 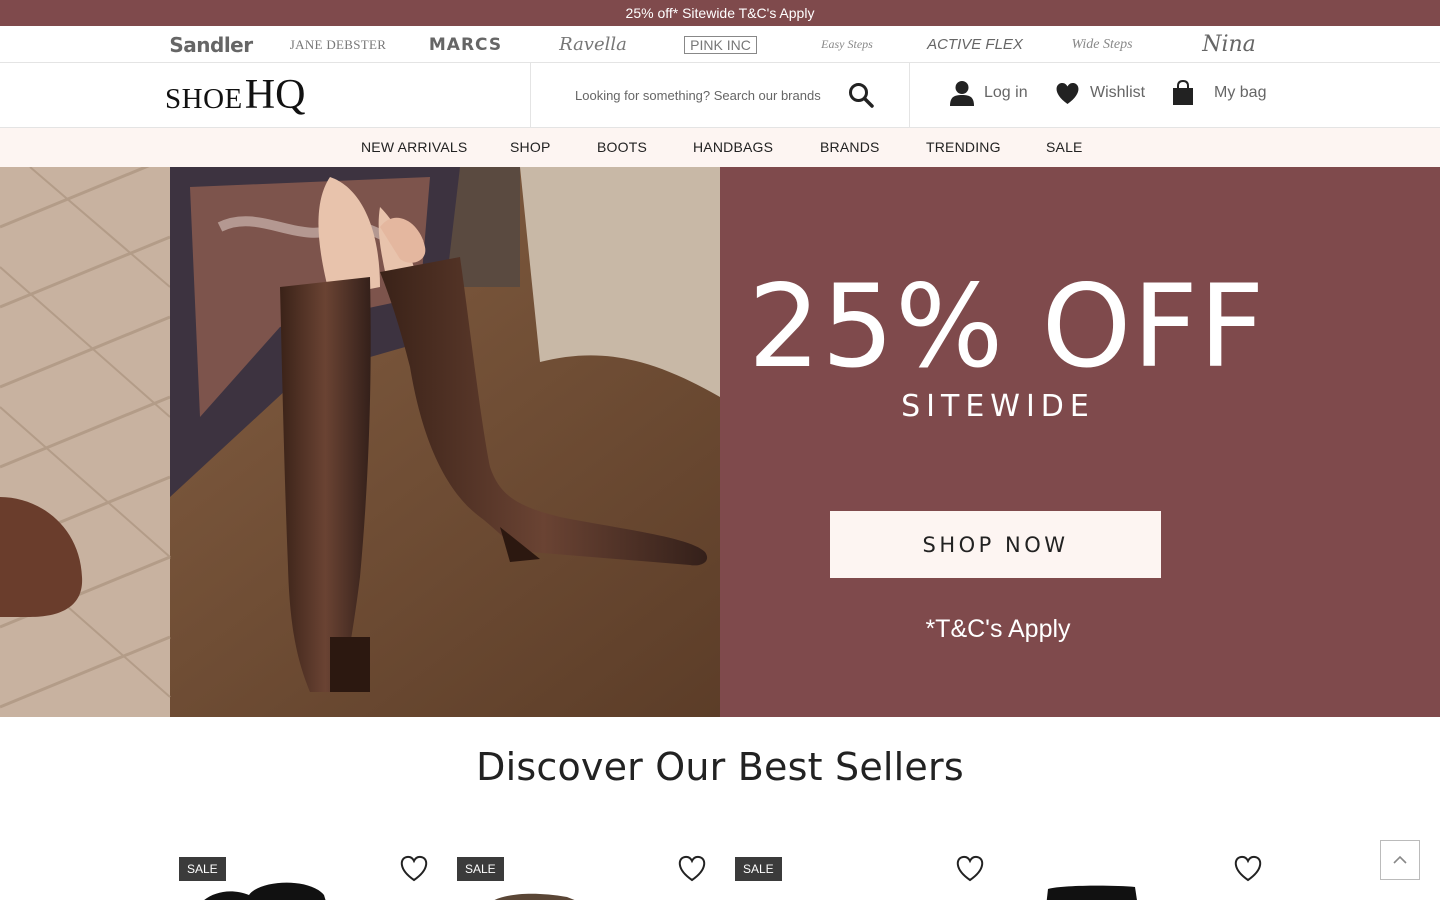 I want to click on brand-pink-inc-label: PINK INC, so click(x=720, y=44).